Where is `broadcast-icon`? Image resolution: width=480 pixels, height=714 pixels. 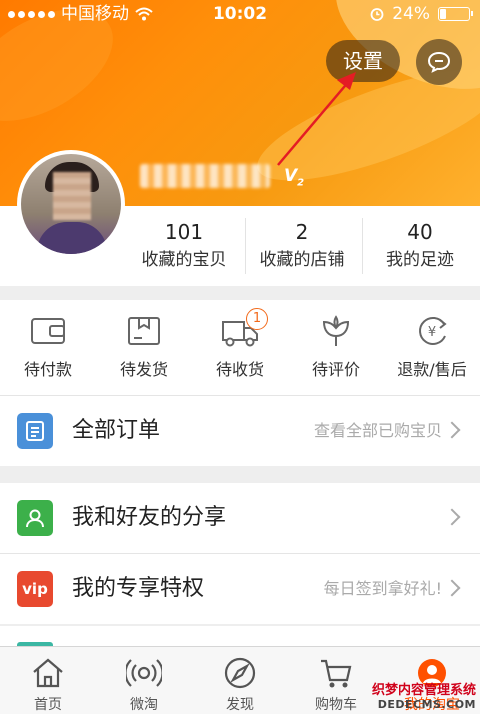
broadcast-icon is located at coordinates (144, 673).